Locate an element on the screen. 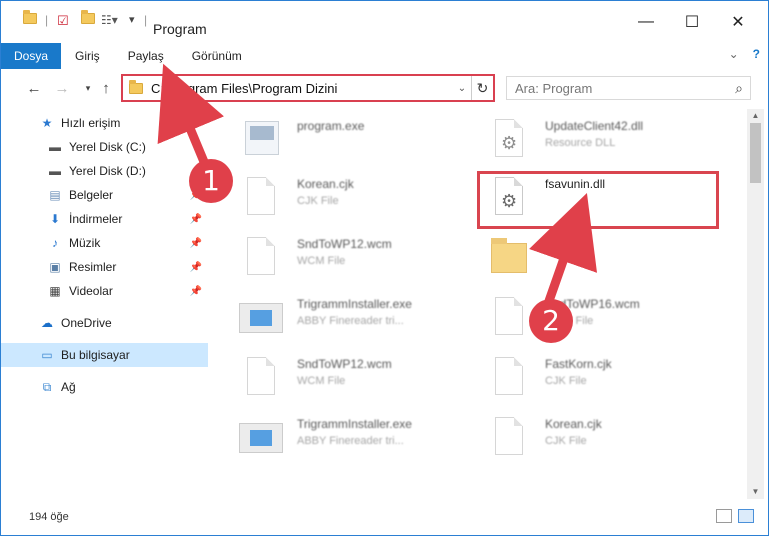 The width and height of the screenshot is (769, 536). arrow-to-target-file is located at coordinates (563, 249).